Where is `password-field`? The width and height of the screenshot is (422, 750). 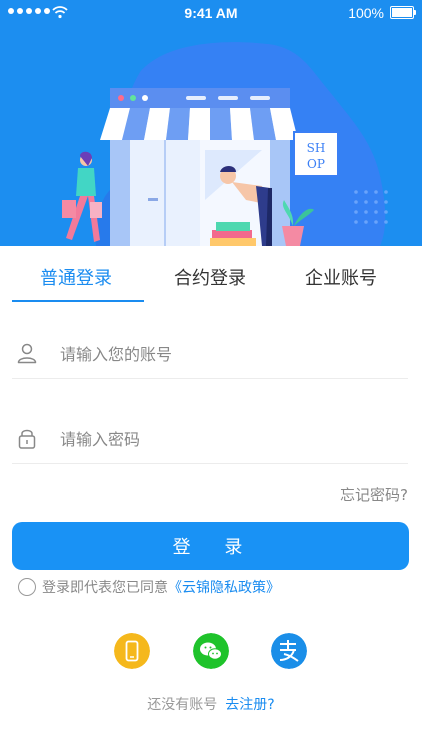 password-field is located at coordinates (210, 439).